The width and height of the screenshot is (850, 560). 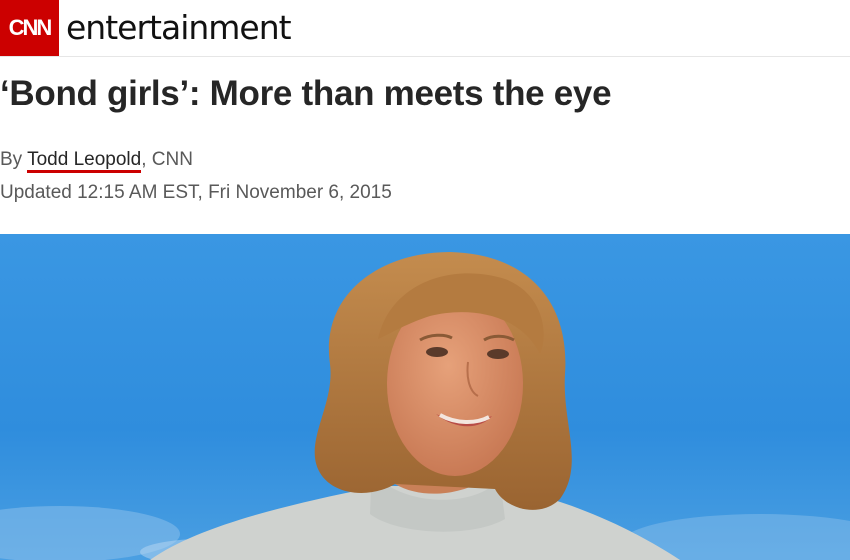 I want to click on byline-prefix: By, so click(x=14, y=159).